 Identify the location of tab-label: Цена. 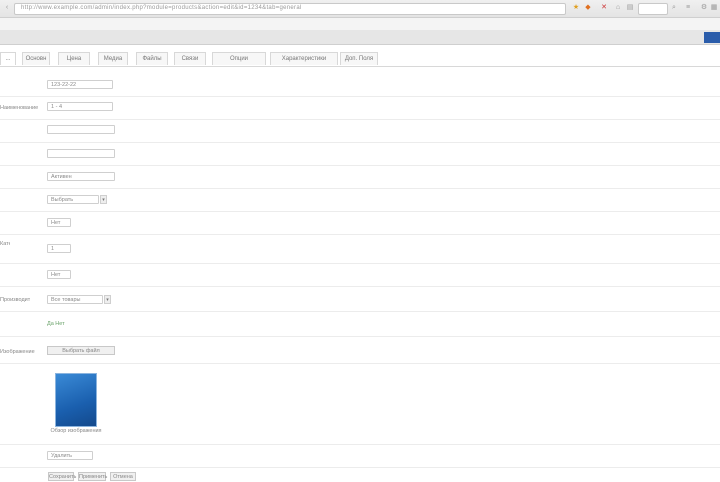
(74, 59).